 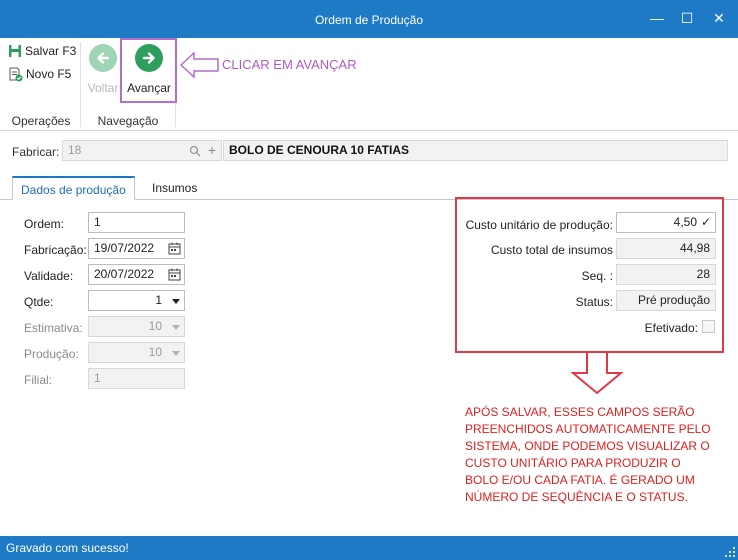 I want to click on seq-label: Seq. :, so click(x=597, y=276).